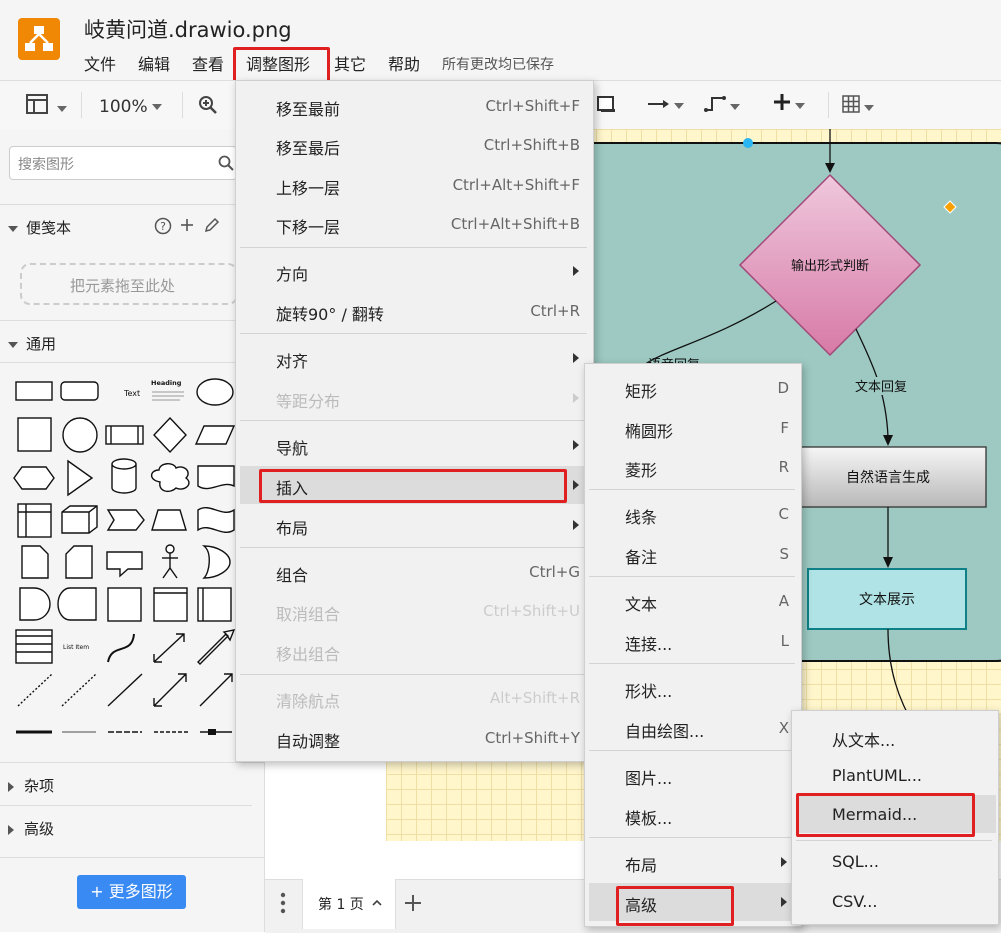 The height and width of the screenshot is (933, 1001). I want to click on nlg-box-label: 自然语言生成, so click(888, 477).